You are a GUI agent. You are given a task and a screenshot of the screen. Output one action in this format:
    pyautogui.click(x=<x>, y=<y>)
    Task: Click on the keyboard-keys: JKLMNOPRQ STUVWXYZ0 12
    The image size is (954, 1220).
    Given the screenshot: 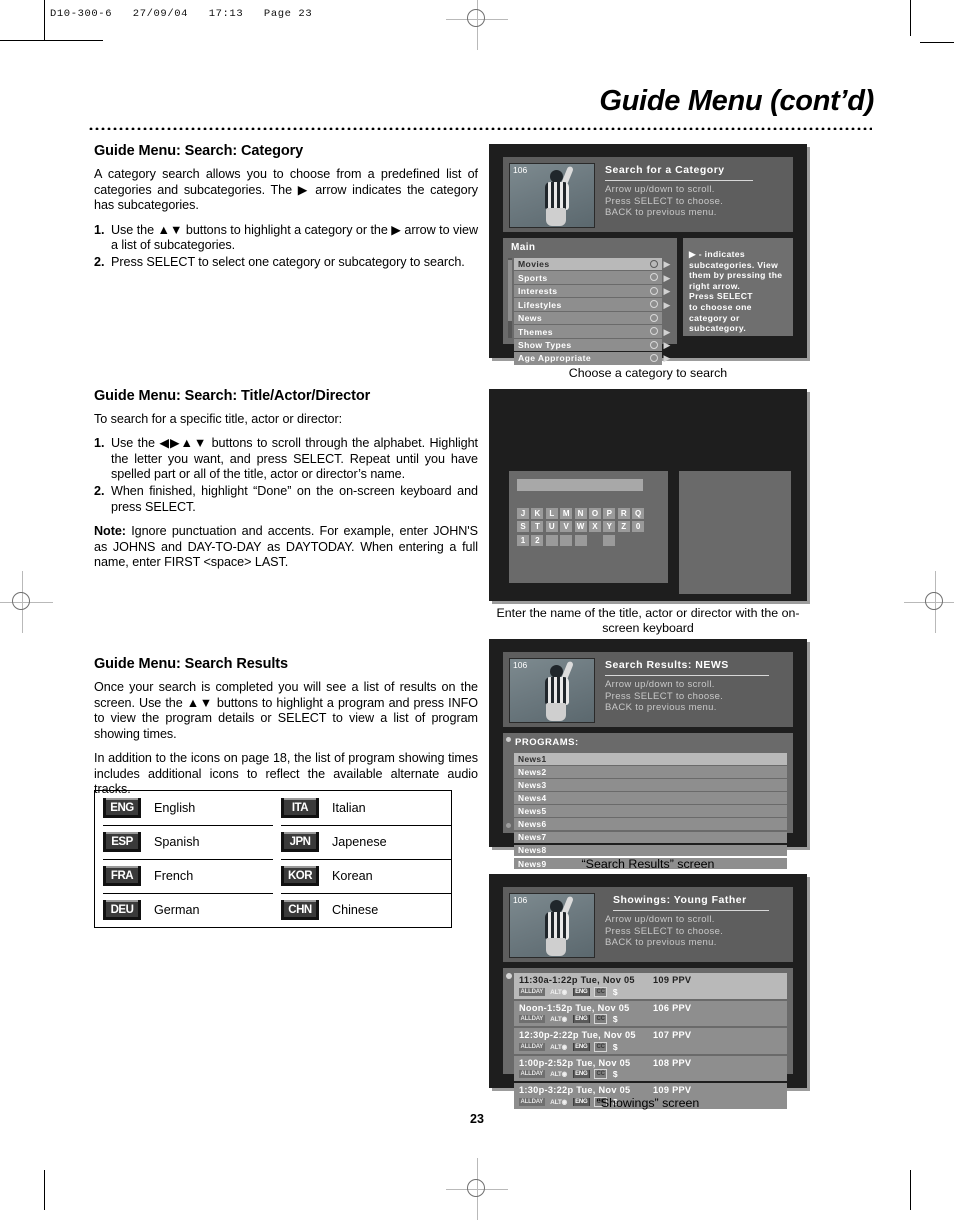 What is the action you would take?
    pyautogui.click(x=582, y=528)
    